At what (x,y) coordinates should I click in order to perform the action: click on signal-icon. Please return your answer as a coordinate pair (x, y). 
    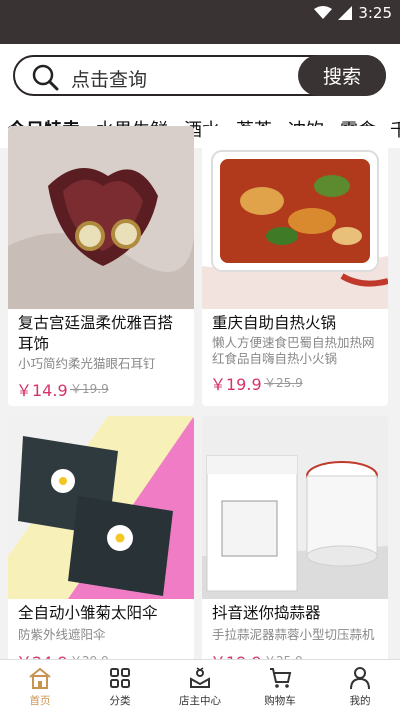
    Looking at the image, I should click on (345, 13).